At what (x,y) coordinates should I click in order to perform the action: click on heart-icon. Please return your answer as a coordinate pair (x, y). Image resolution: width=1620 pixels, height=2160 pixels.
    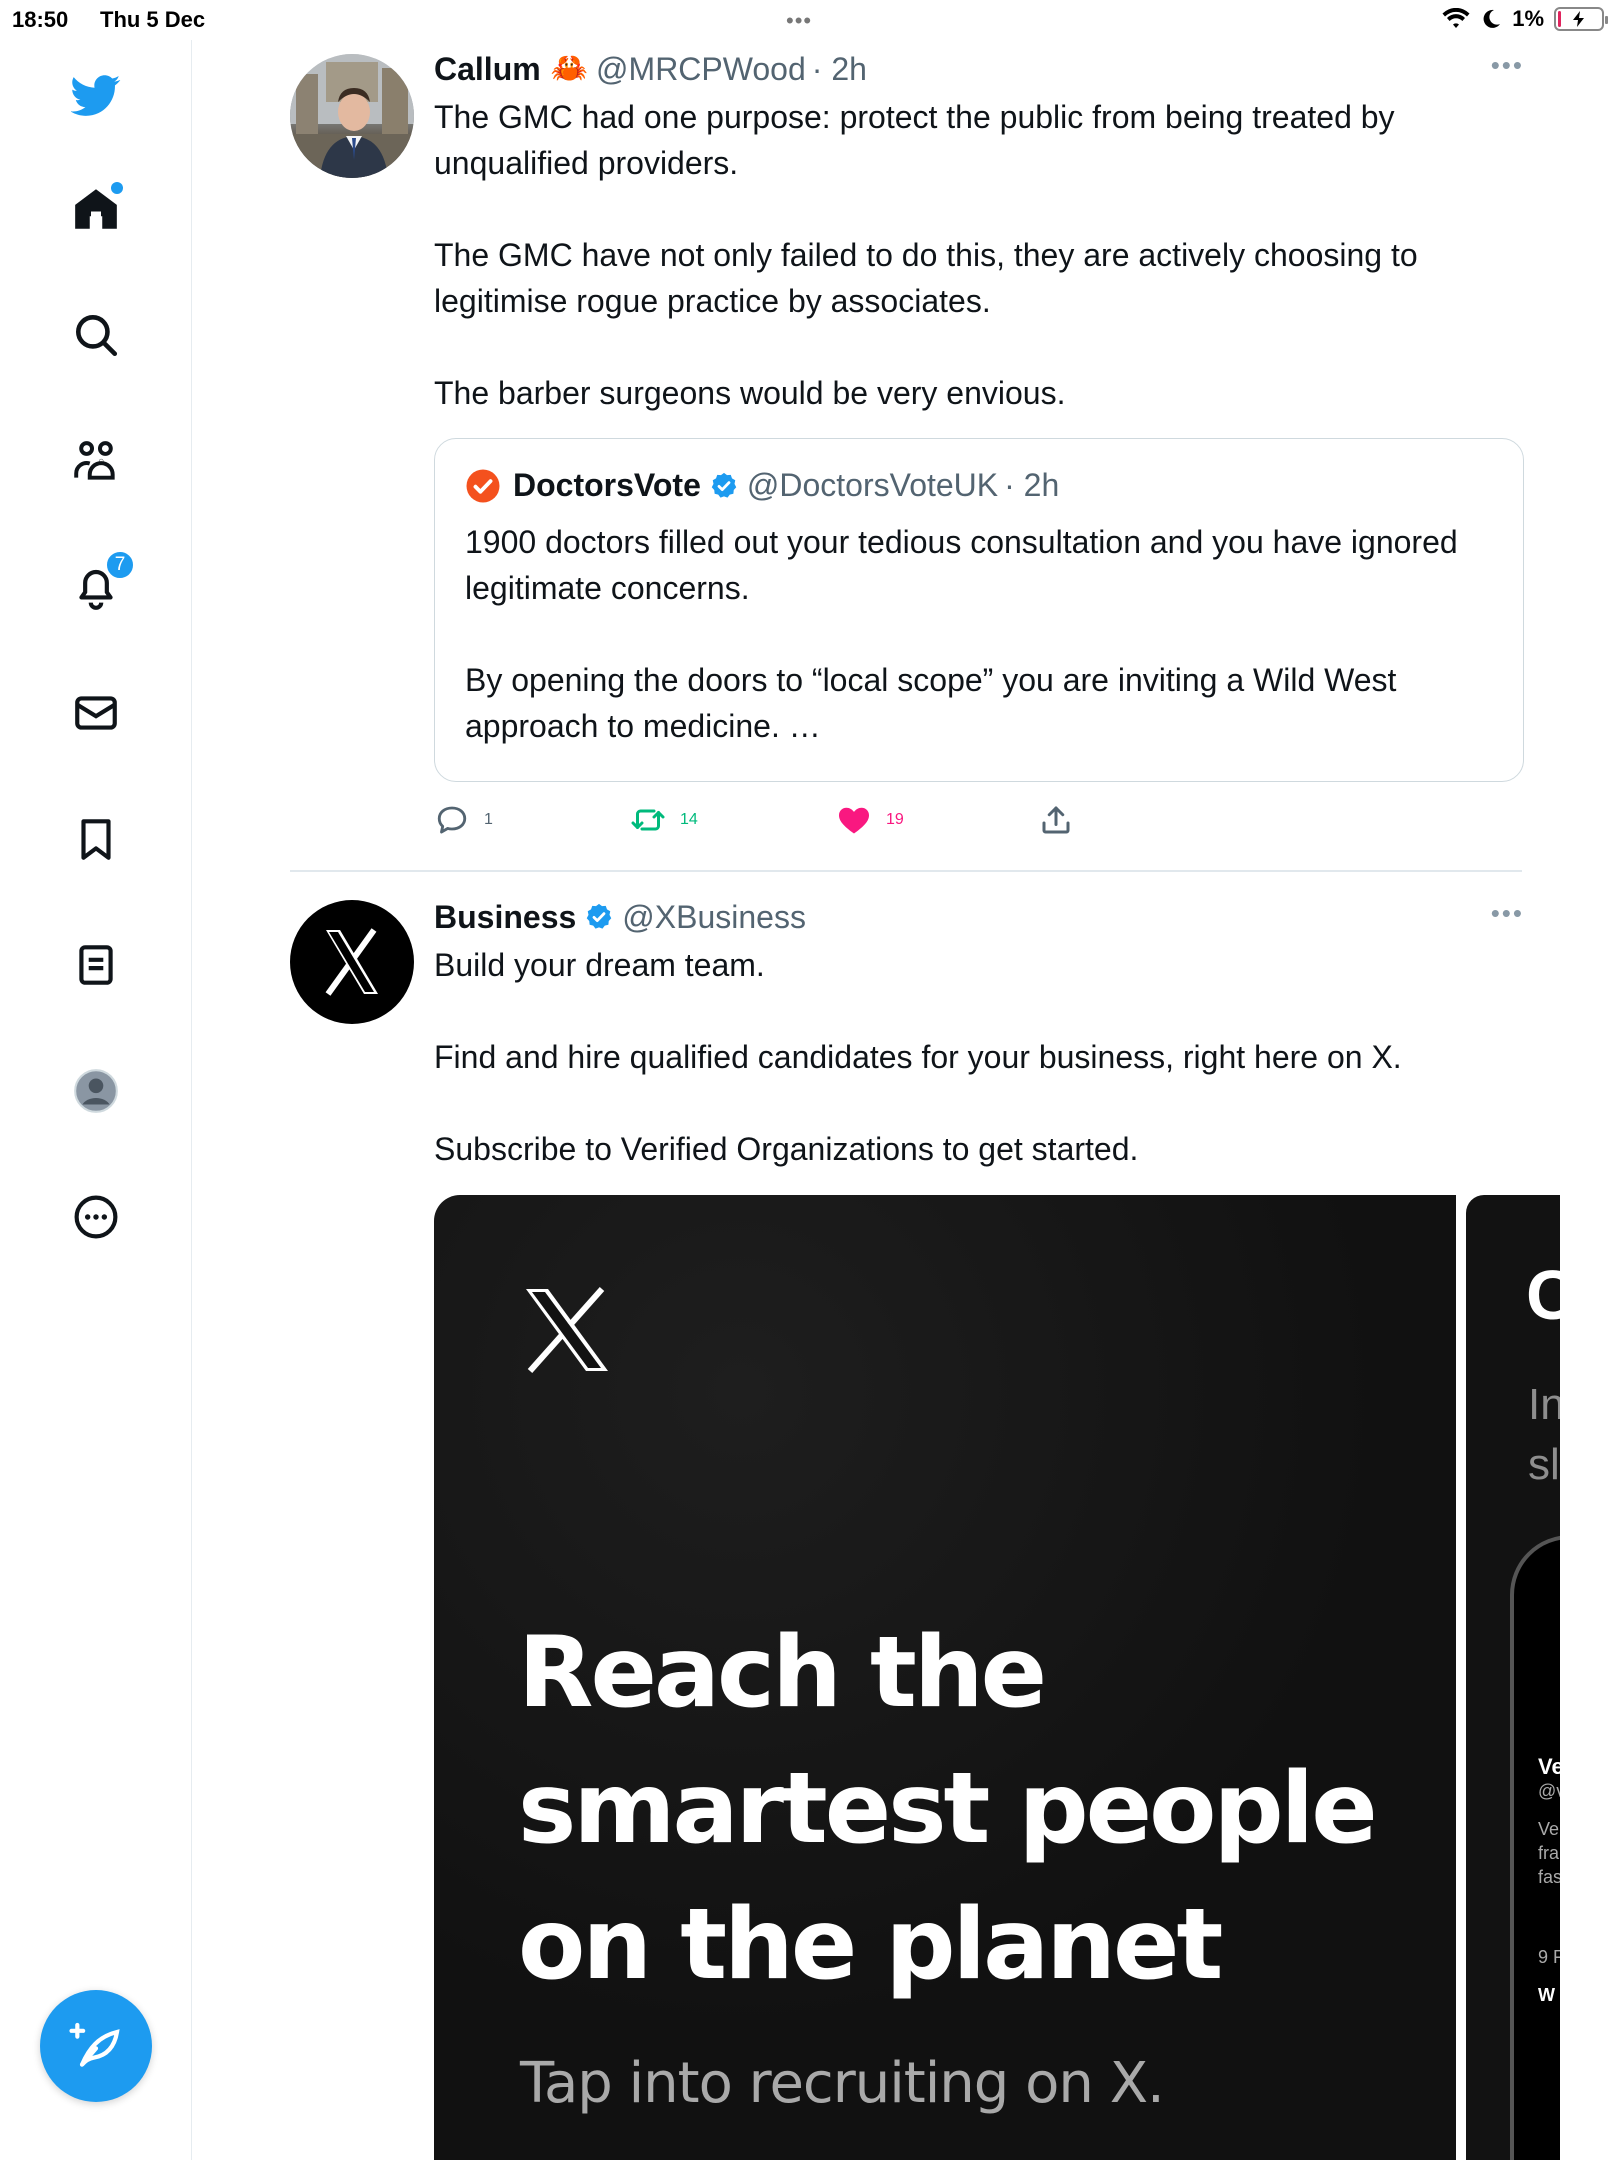
    Looking at the image, I should click on (854, 820).